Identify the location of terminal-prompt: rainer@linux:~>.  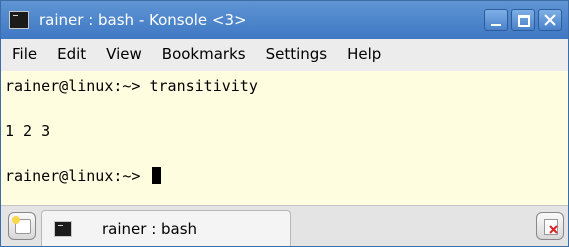
(77, 176).